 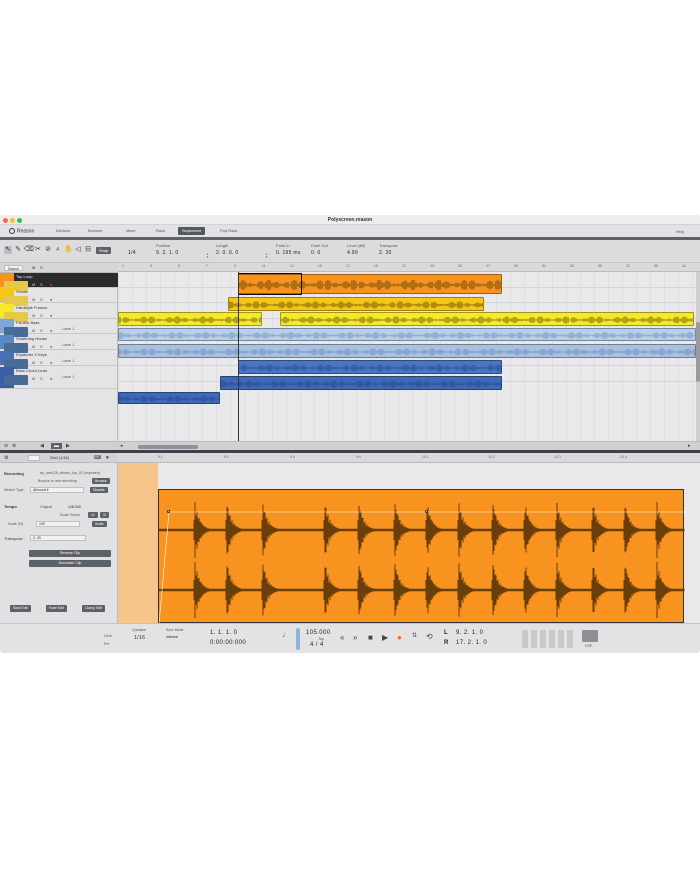 What do you see at coordinates (48, 250) in the screenshot?
I see `mute-tool-icon: ⊘` at bounding box center [48, 250].